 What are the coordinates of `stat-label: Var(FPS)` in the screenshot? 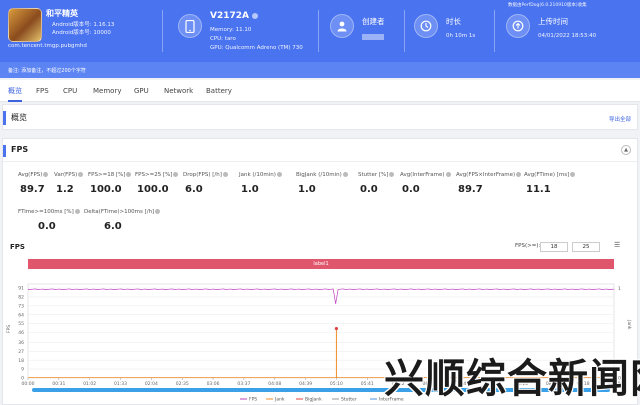 It's located at (69, 175).